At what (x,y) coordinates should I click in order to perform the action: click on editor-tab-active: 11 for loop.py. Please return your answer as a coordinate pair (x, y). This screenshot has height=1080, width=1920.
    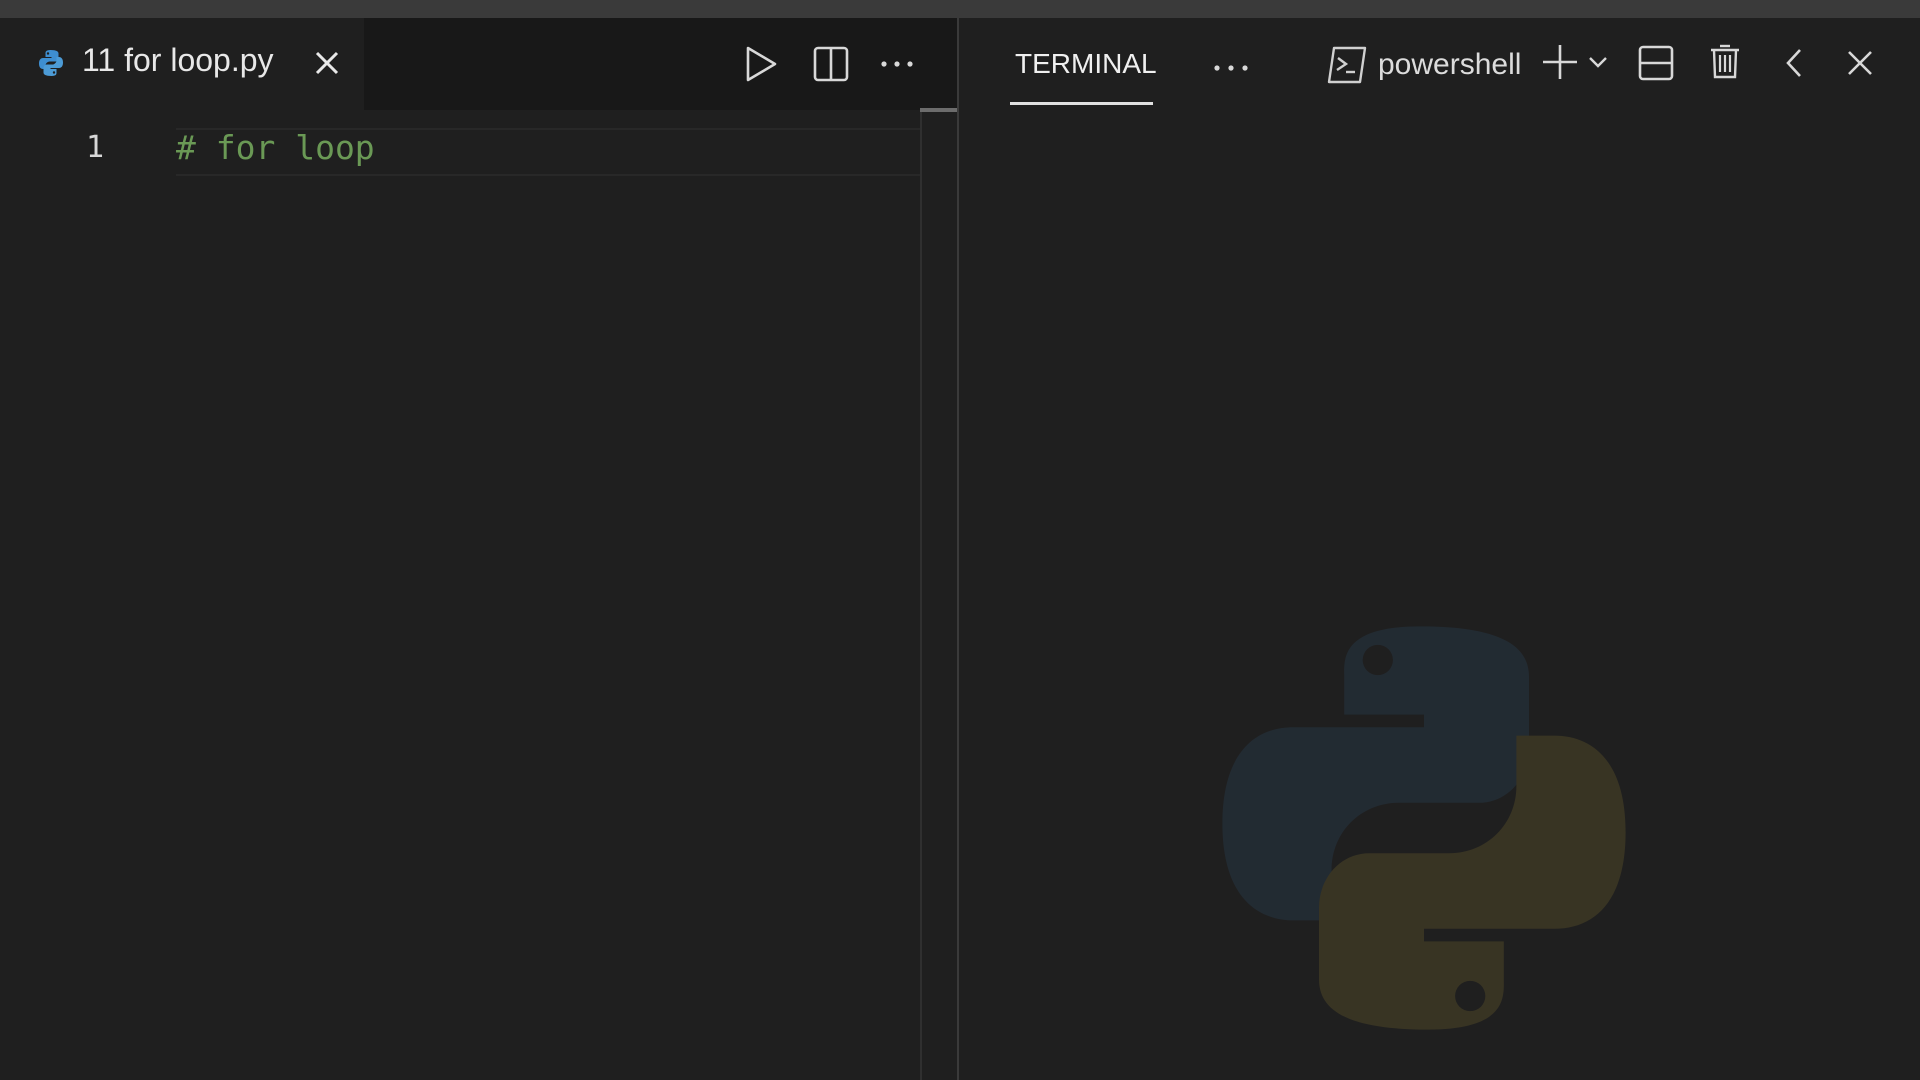
    Looking at the image, I should click on (182, 64).